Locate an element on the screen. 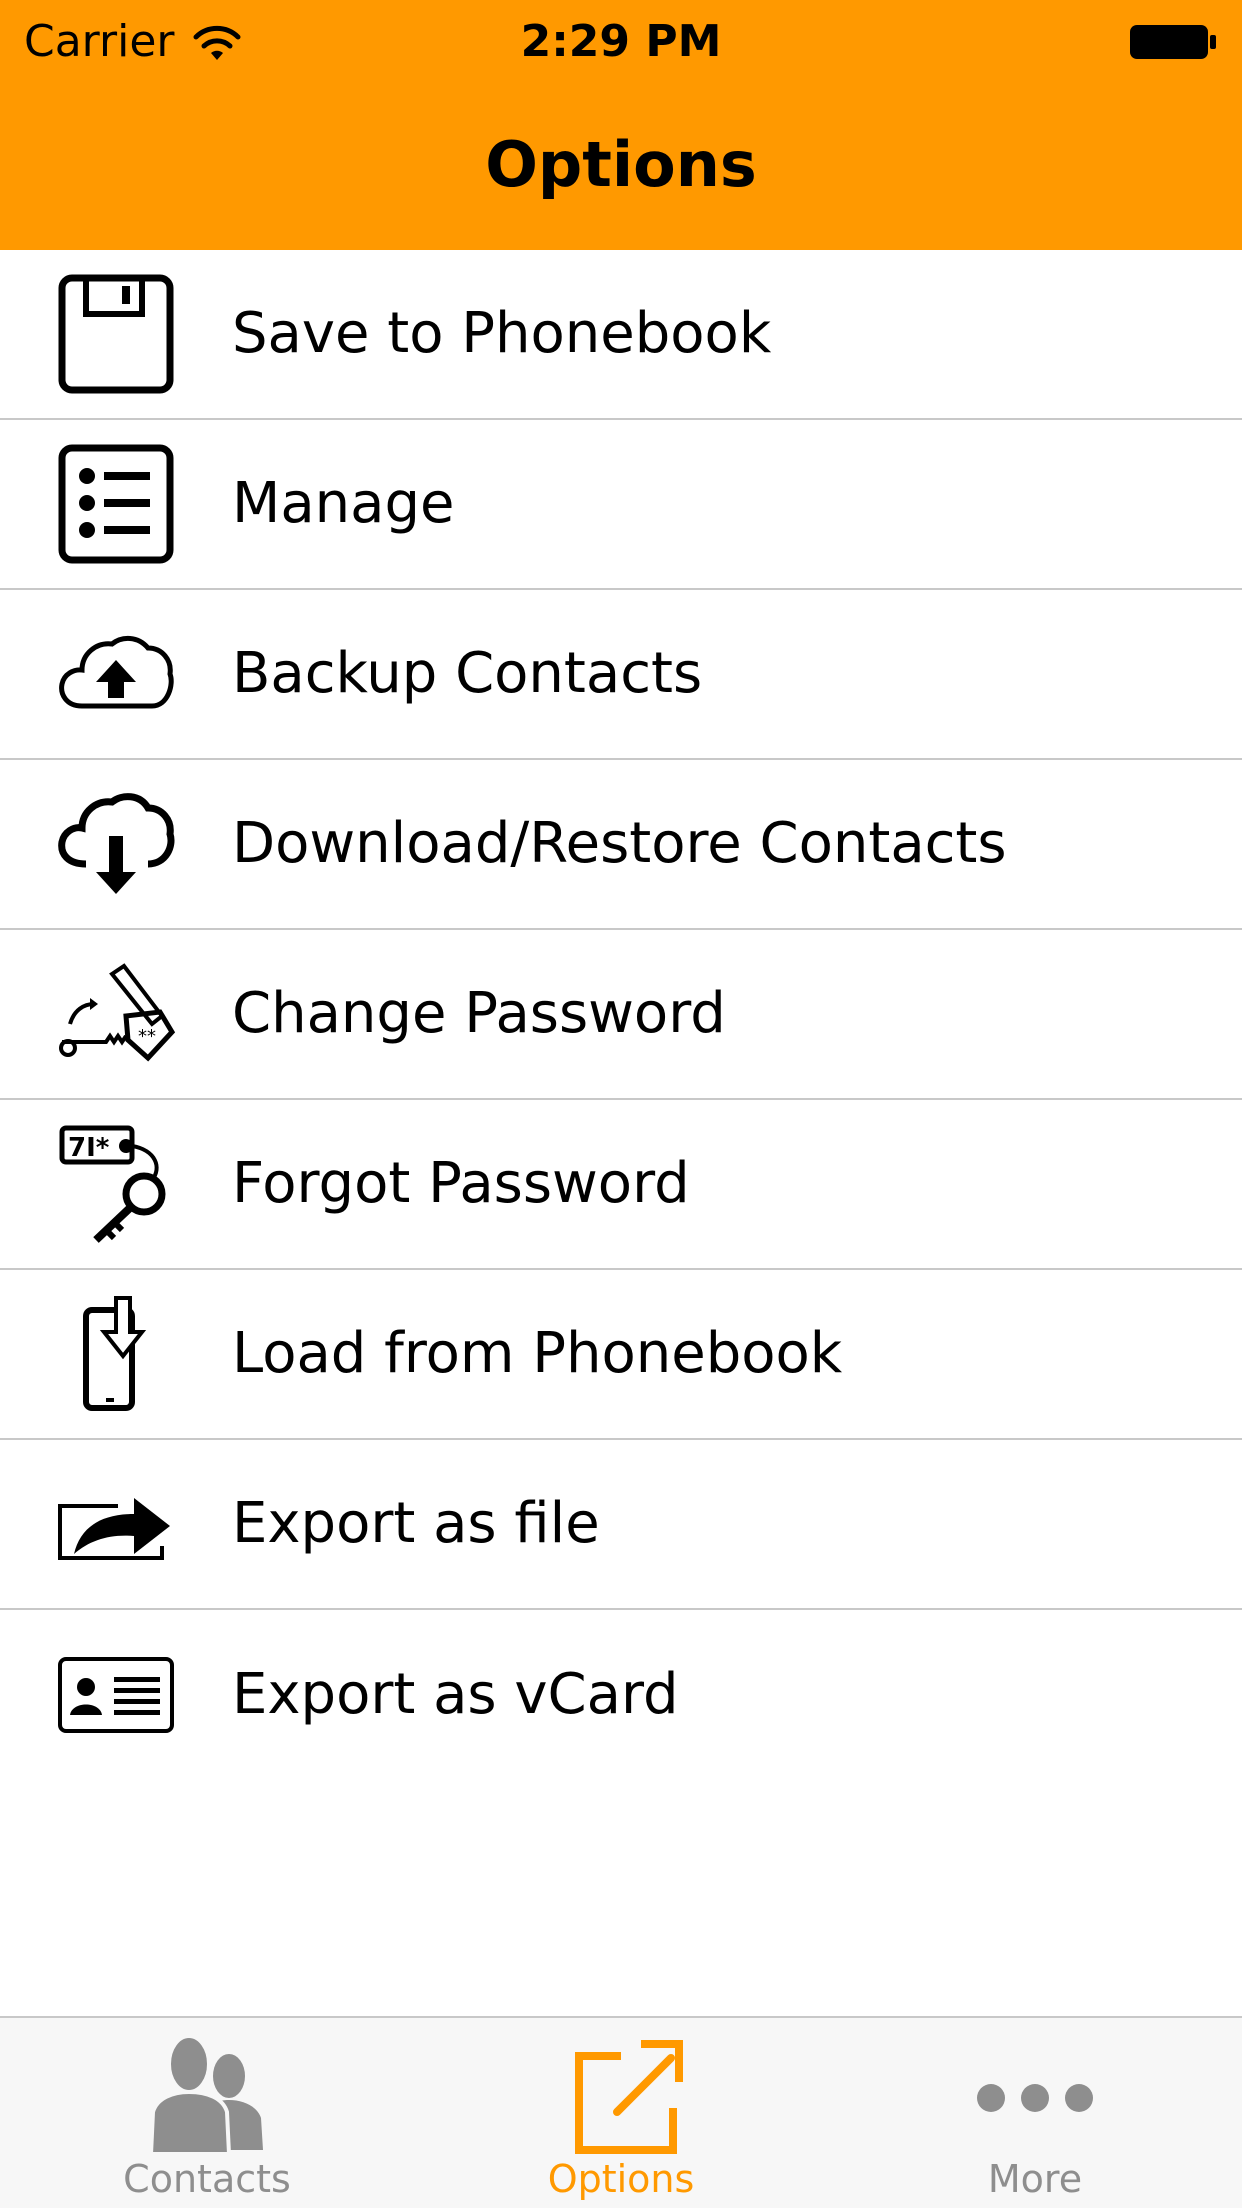 The width and height of the screenshot is (1242, 2208). option-label: Load from Phonebook is located at coordinates (537, 1353).